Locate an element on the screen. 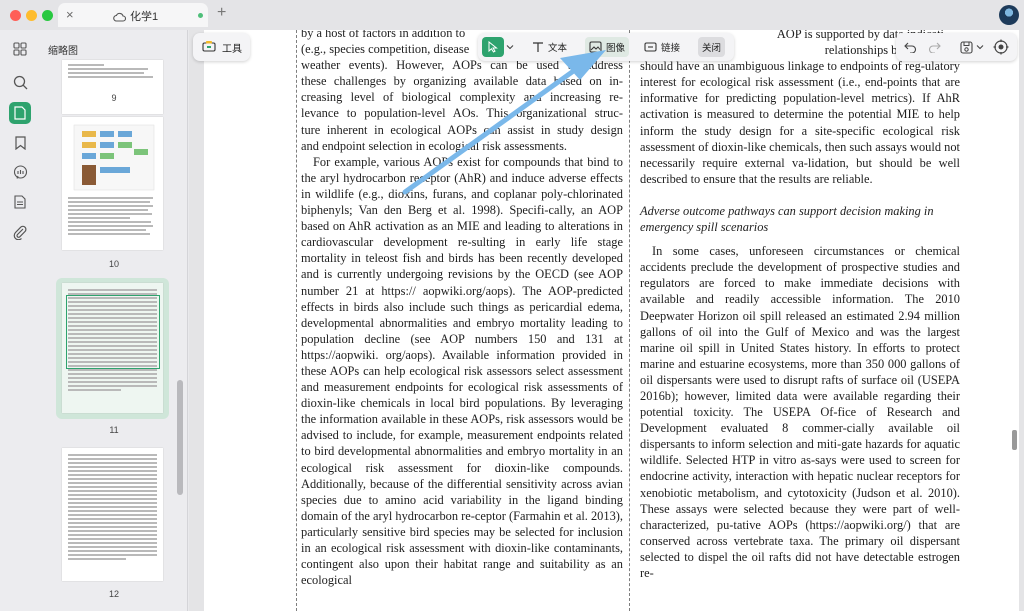  undo-icon is located at coordinates (910, 47).